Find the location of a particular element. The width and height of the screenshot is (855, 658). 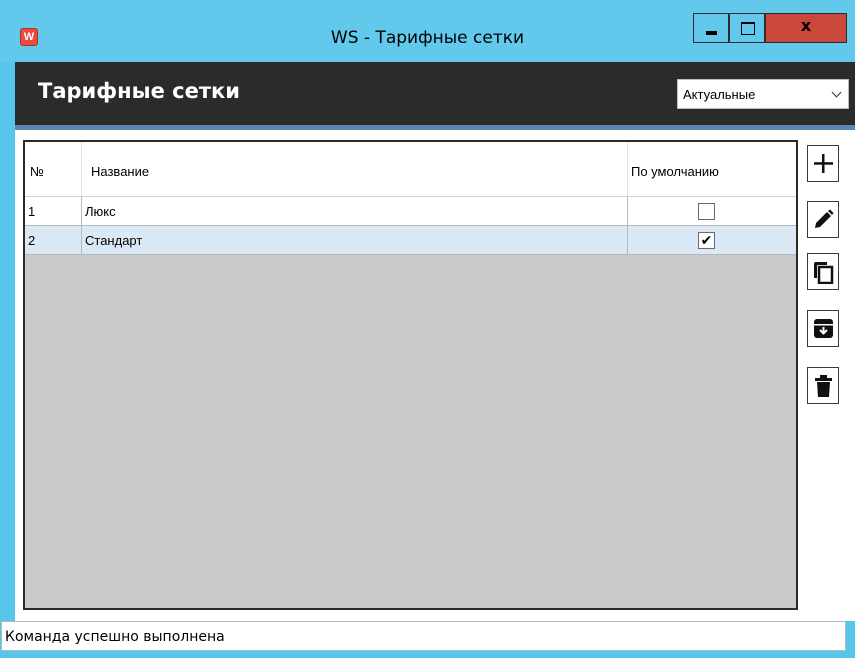

copy-icon is located at coordinates (824, 273).